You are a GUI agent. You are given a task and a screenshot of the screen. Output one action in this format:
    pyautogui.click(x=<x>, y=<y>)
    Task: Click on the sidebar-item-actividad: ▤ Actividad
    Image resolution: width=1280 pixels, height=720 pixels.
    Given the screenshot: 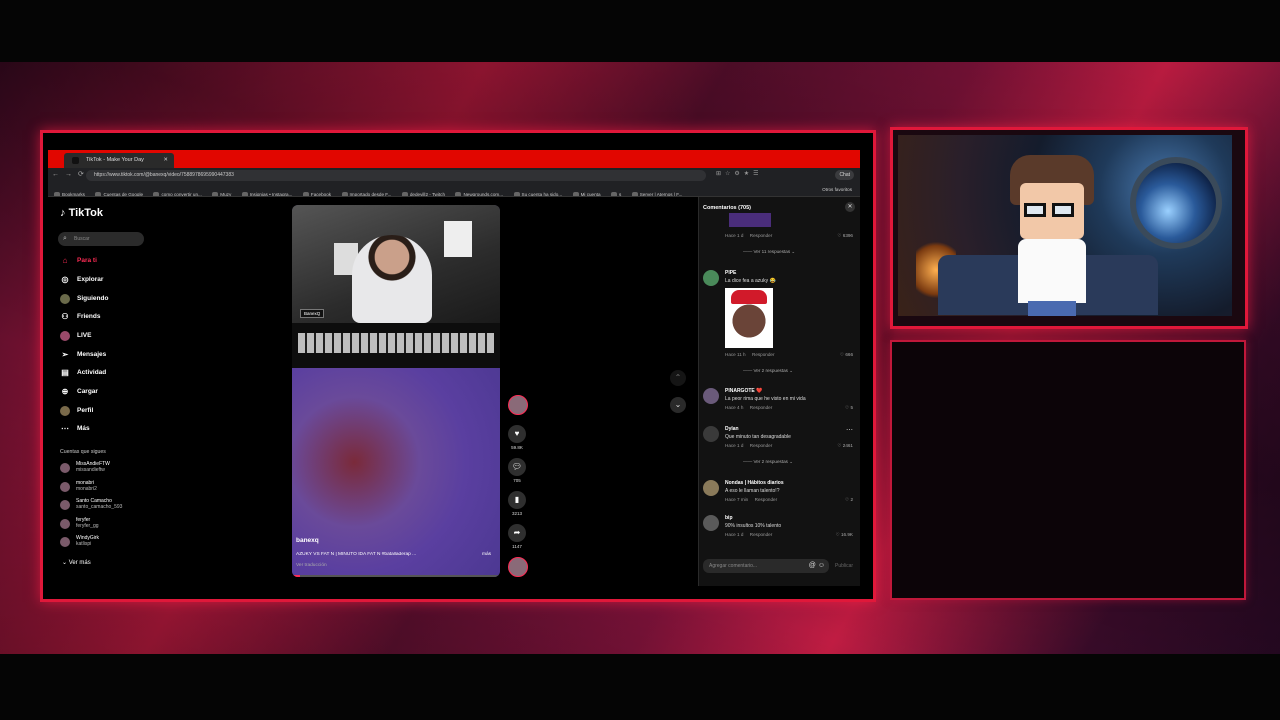 What is the action you would take?
    pyautogui.click(x=83, y=373)
    